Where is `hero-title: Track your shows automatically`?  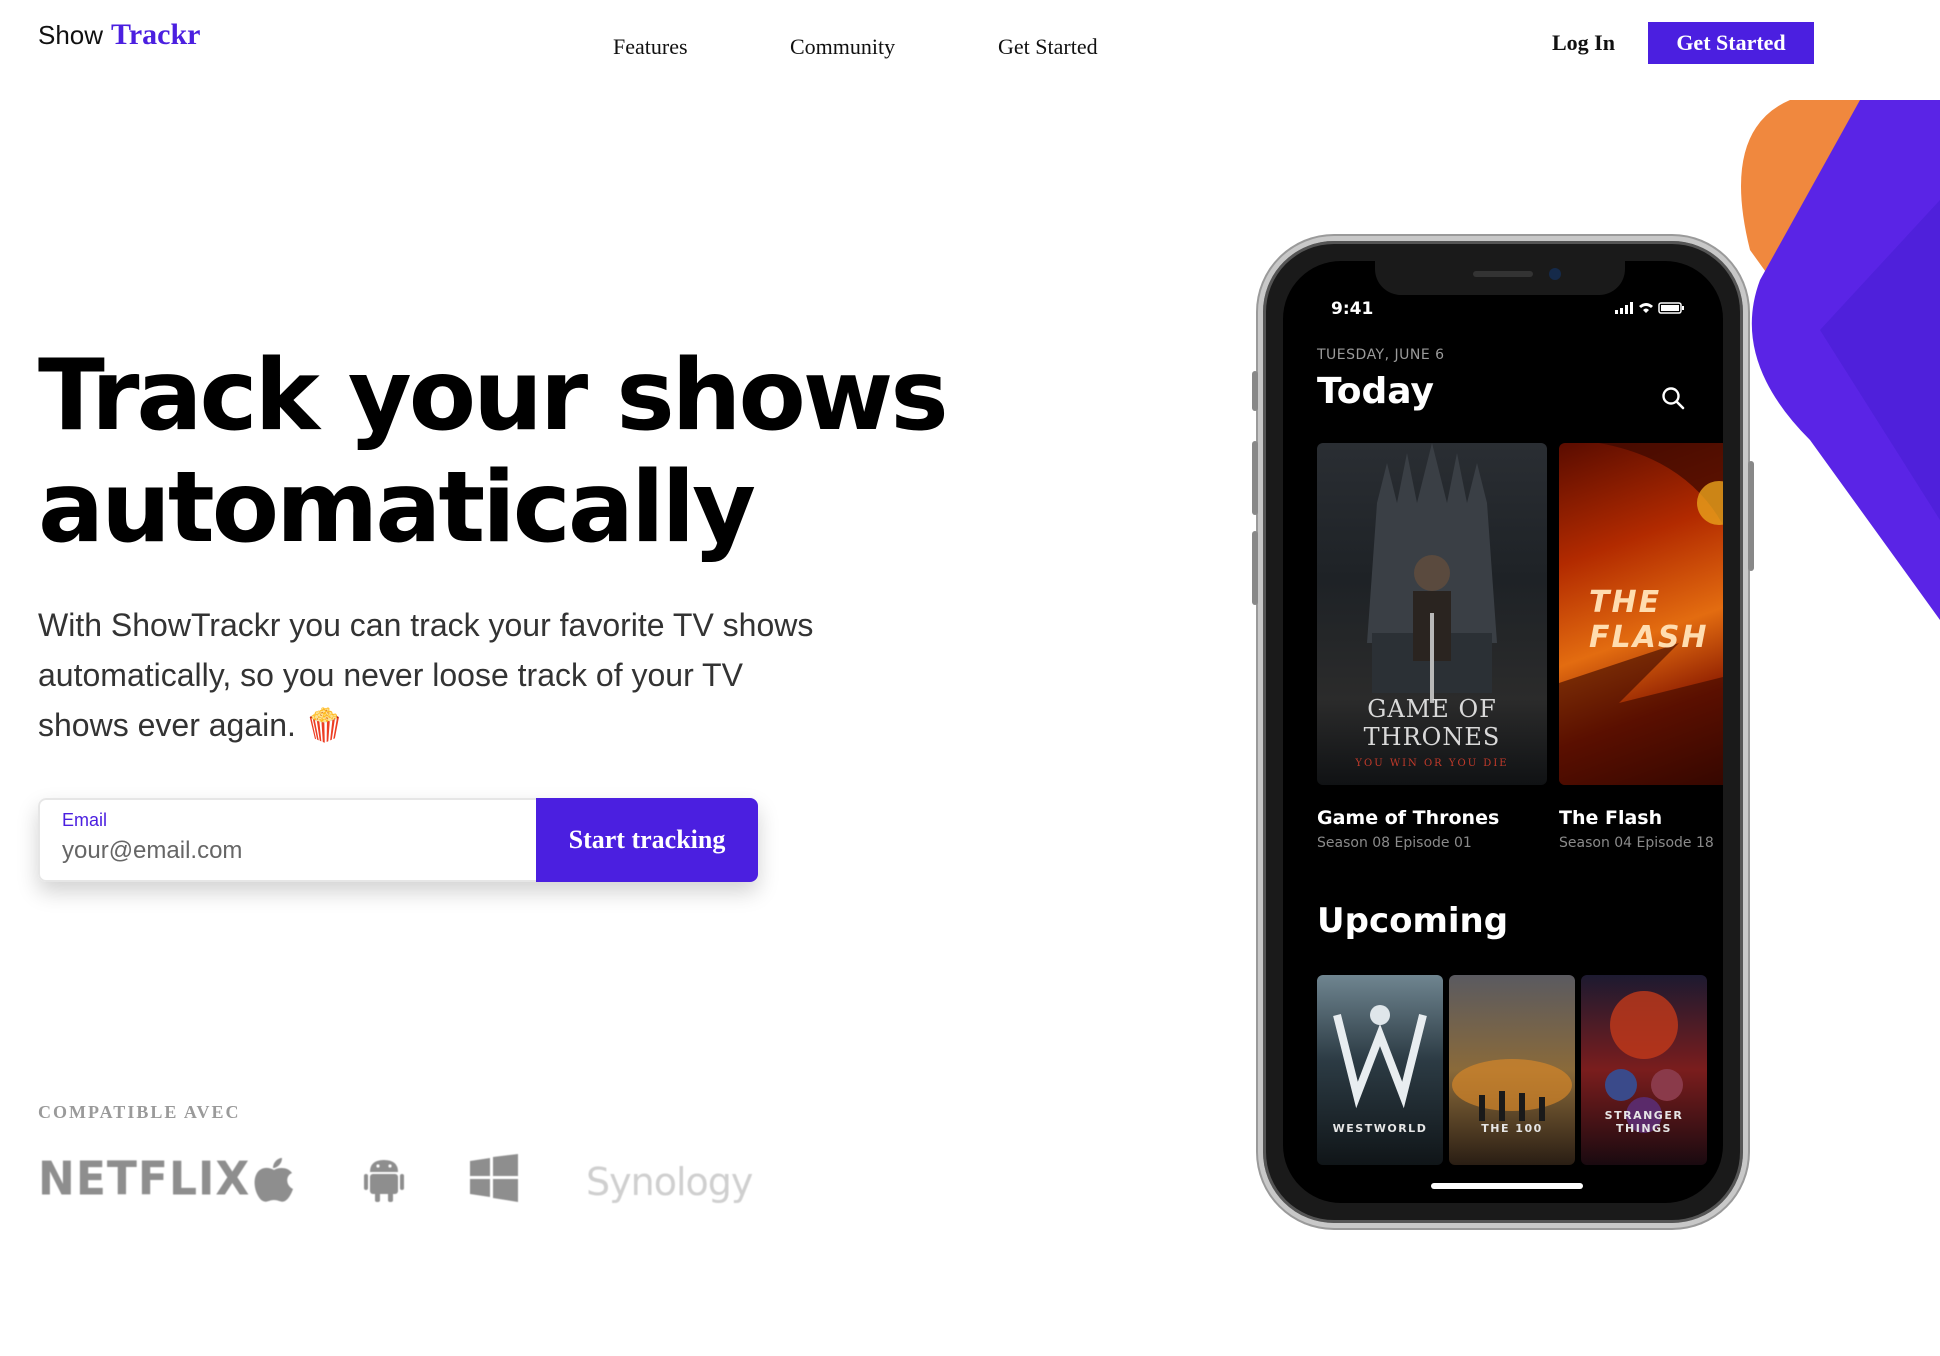 hero-title: Track your shows automatically is located at coordinates (528, 452).